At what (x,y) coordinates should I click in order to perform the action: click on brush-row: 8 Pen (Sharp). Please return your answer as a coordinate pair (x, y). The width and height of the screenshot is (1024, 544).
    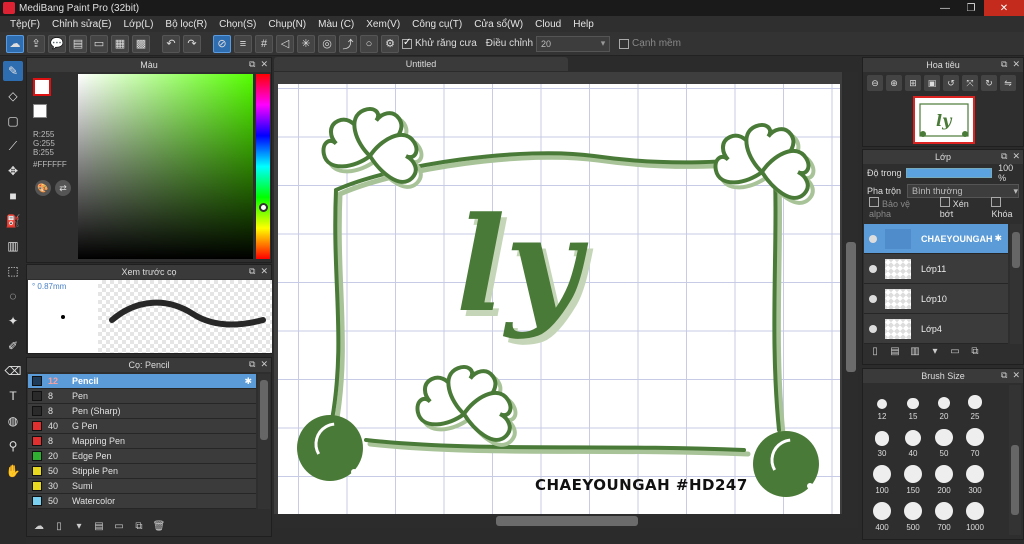
    Looking at the image, I should click on (142, 411).